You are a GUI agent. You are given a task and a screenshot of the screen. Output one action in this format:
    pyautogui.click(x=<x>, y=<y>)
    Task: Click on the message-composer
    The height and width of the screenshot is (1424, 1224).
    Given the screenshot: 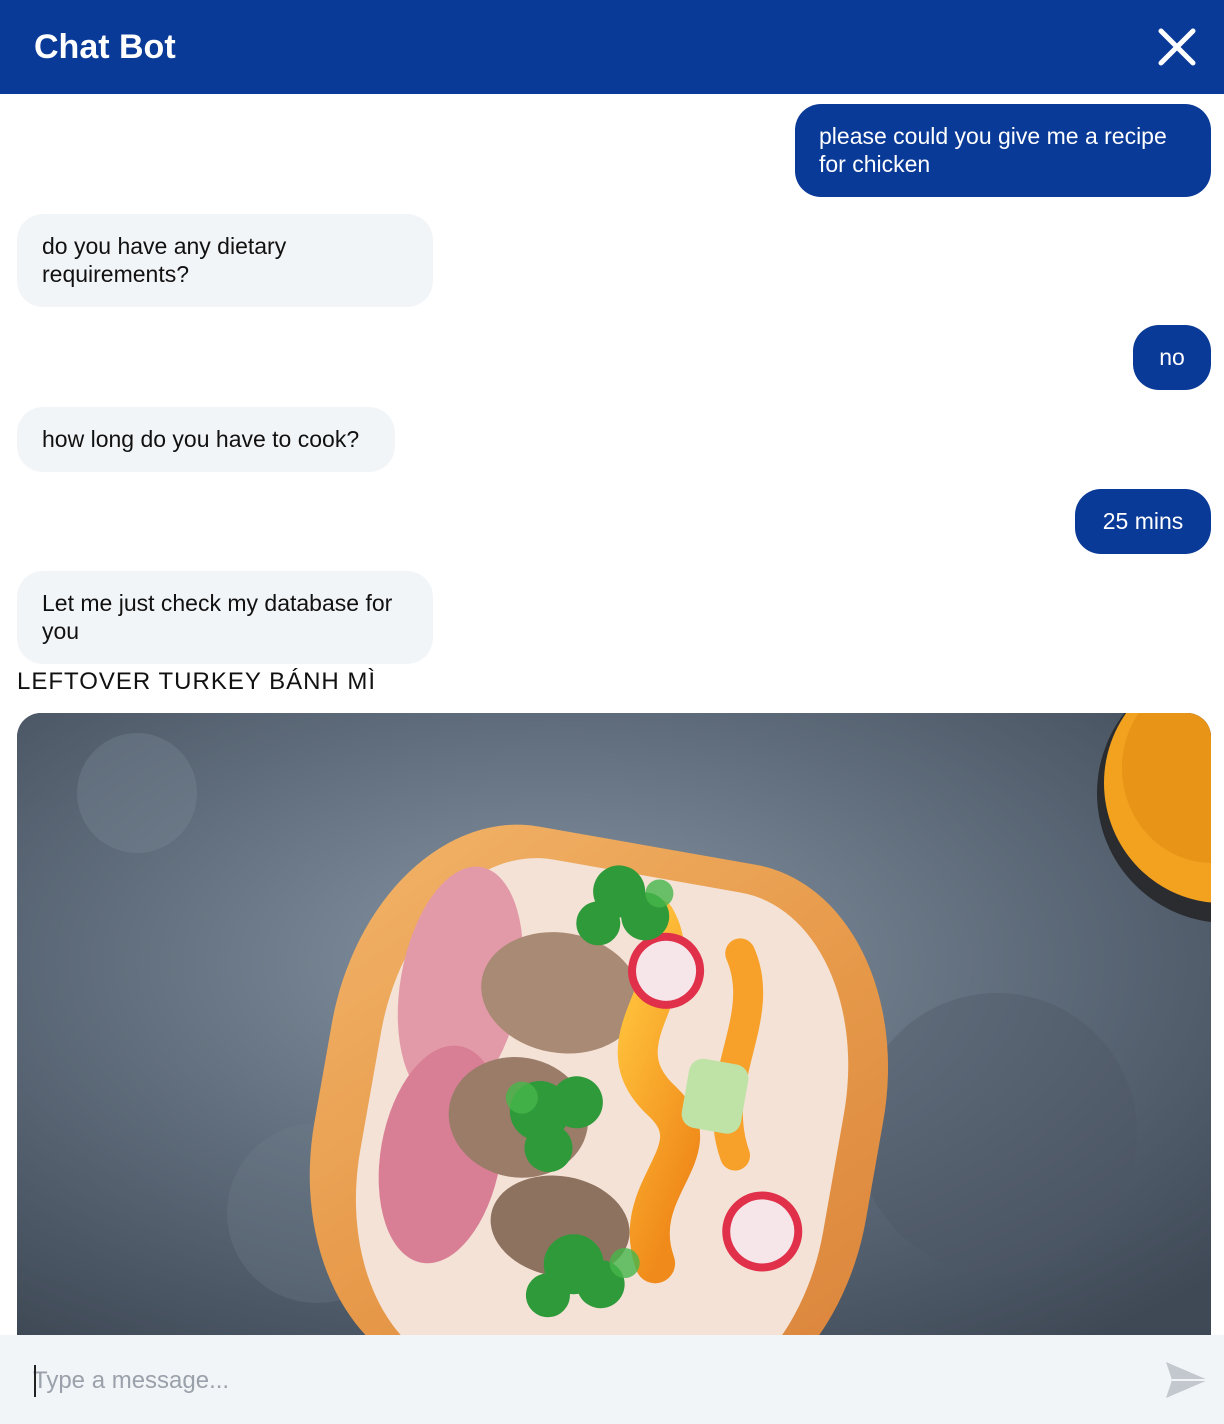 What is the action you would take?
    pyautogui.click(x=612, y=1379)
    